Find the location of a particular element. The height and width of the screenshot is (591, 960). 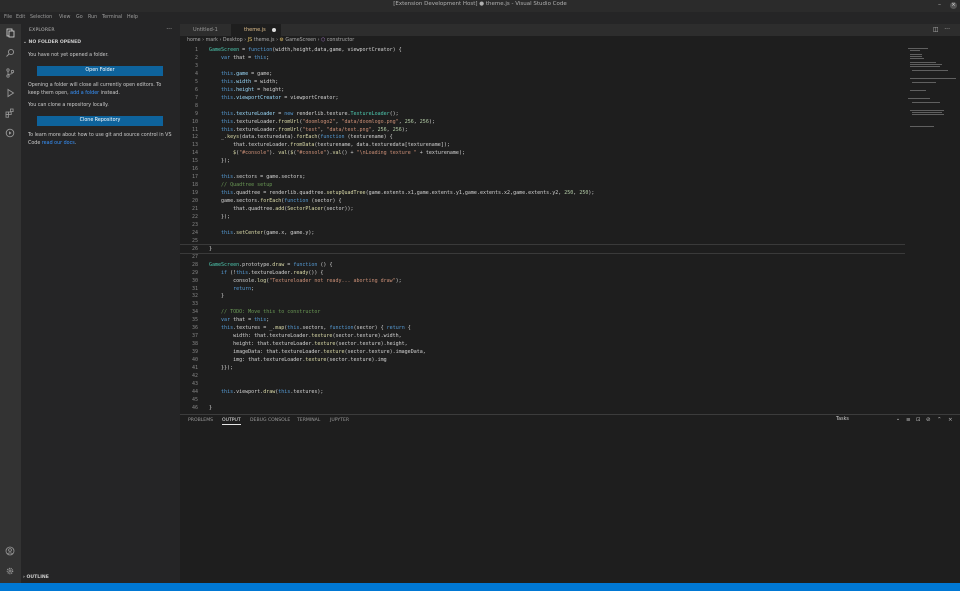

menu-file: File is located at coordinates (8, 17).